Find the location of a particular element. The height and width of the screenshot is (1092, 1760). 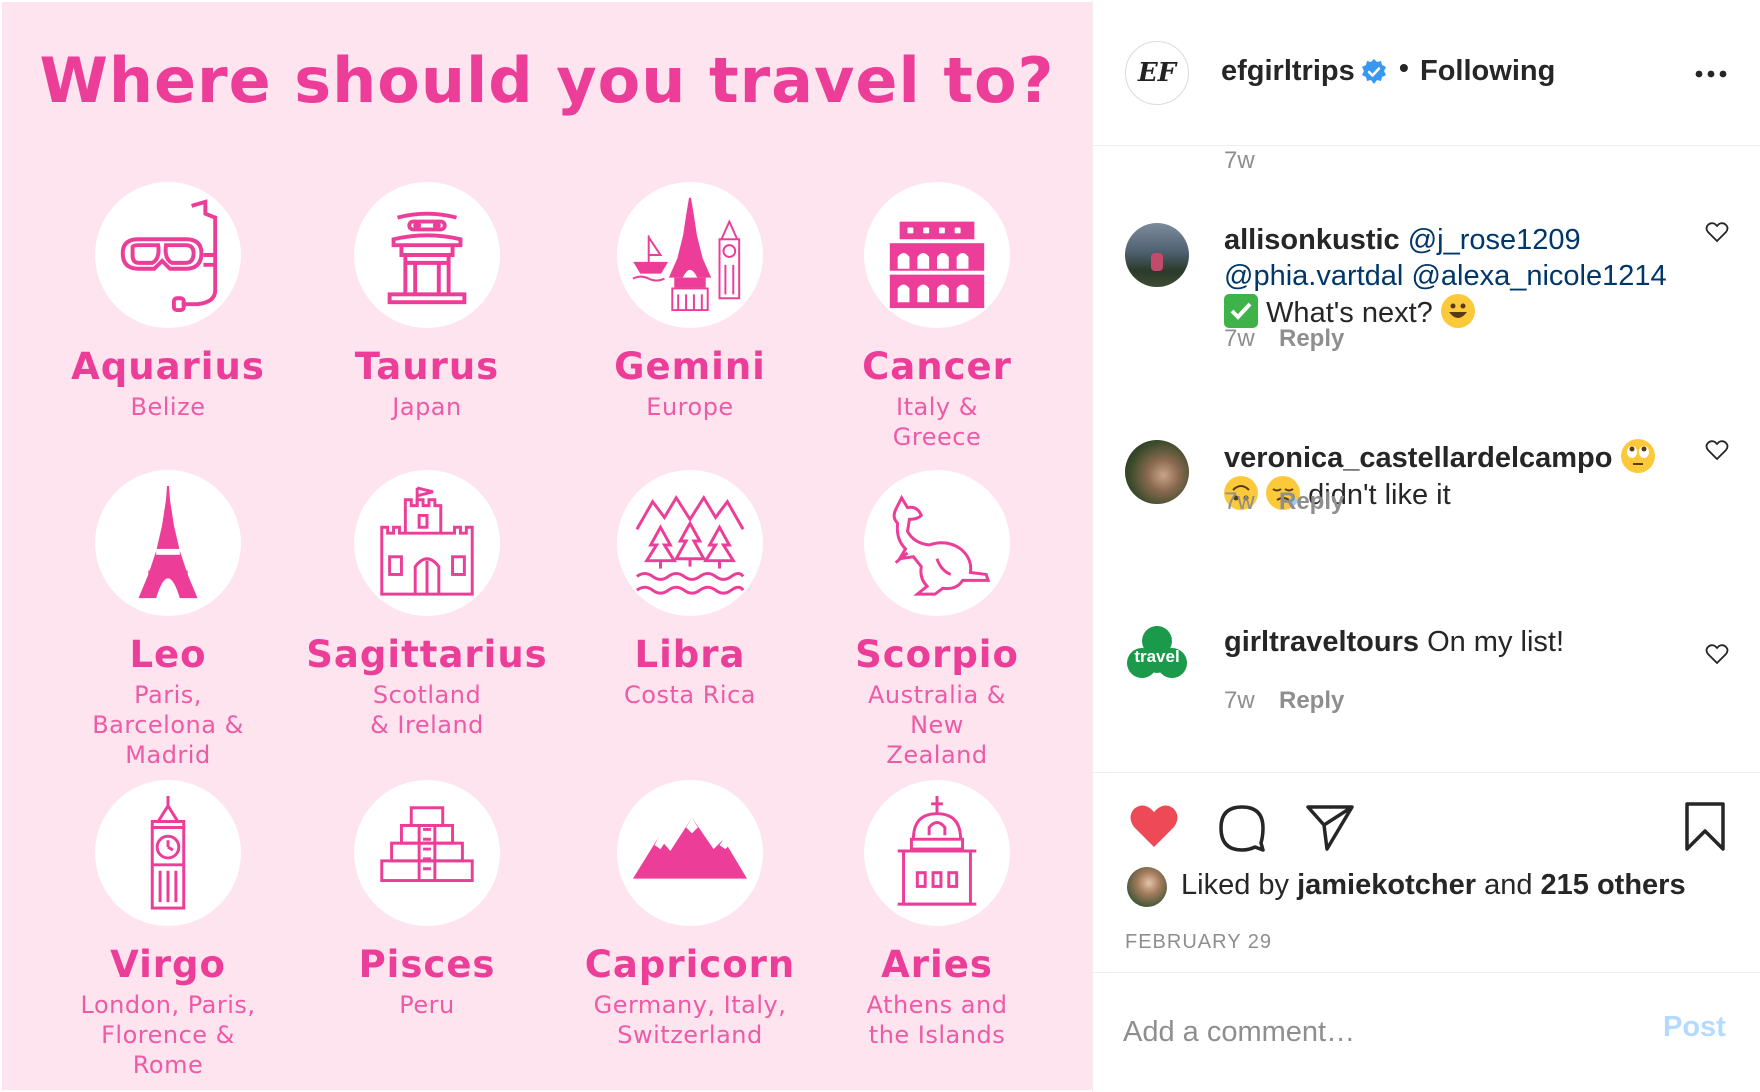

likes-prefix: Liked by is located at coordinates (1235, 885).